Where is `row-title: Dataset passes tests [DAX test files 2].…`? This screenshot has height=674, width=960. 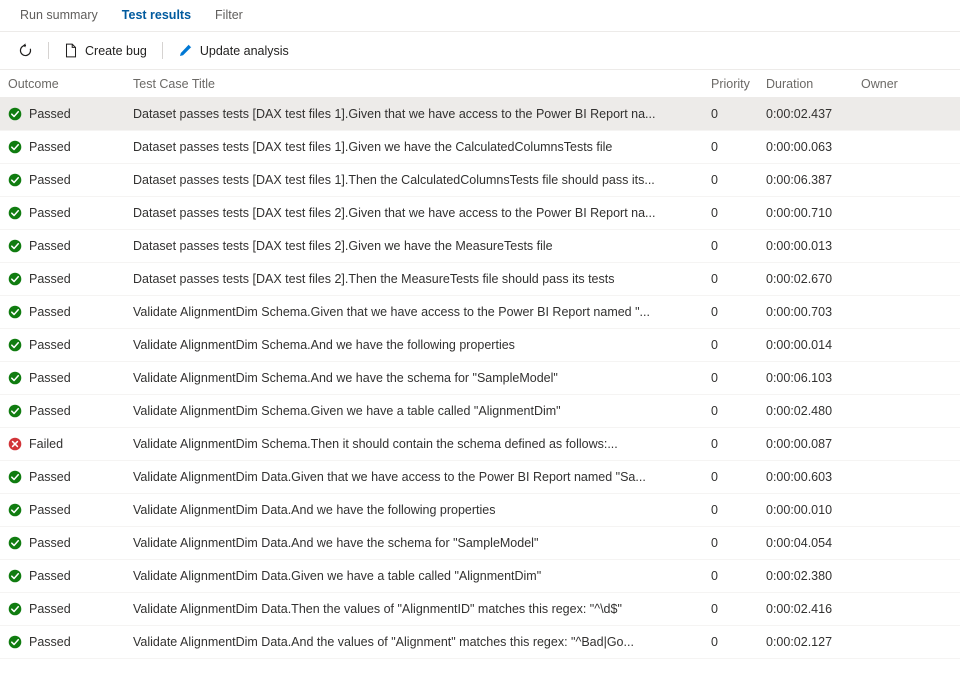
row-title: Dataset passes tests [DAX test files 2].… is located at coordinates (343, 246).